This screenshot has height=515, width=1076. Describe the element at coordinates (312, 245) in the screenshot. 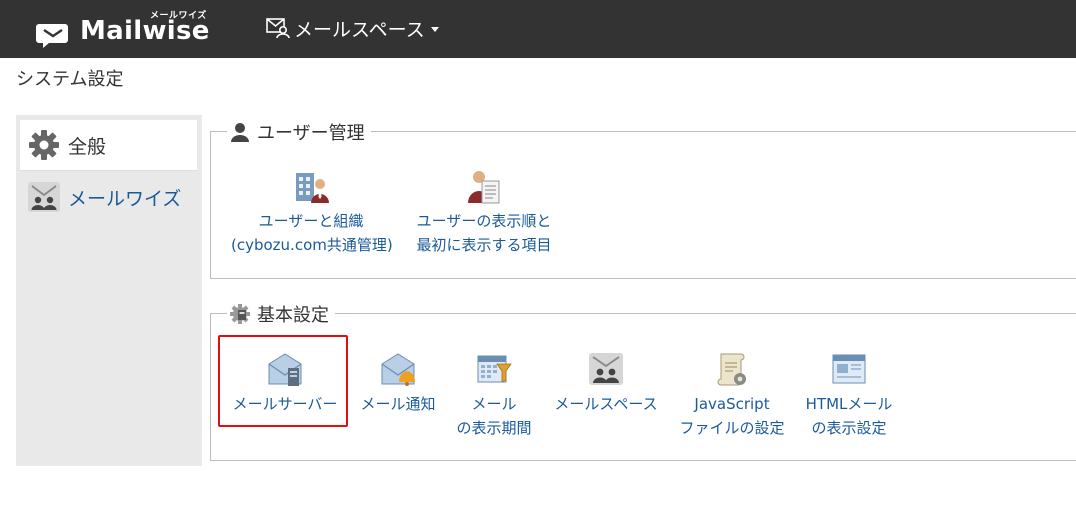

I see `link-label-line2: (cybozu.com共通管理)` at that location.